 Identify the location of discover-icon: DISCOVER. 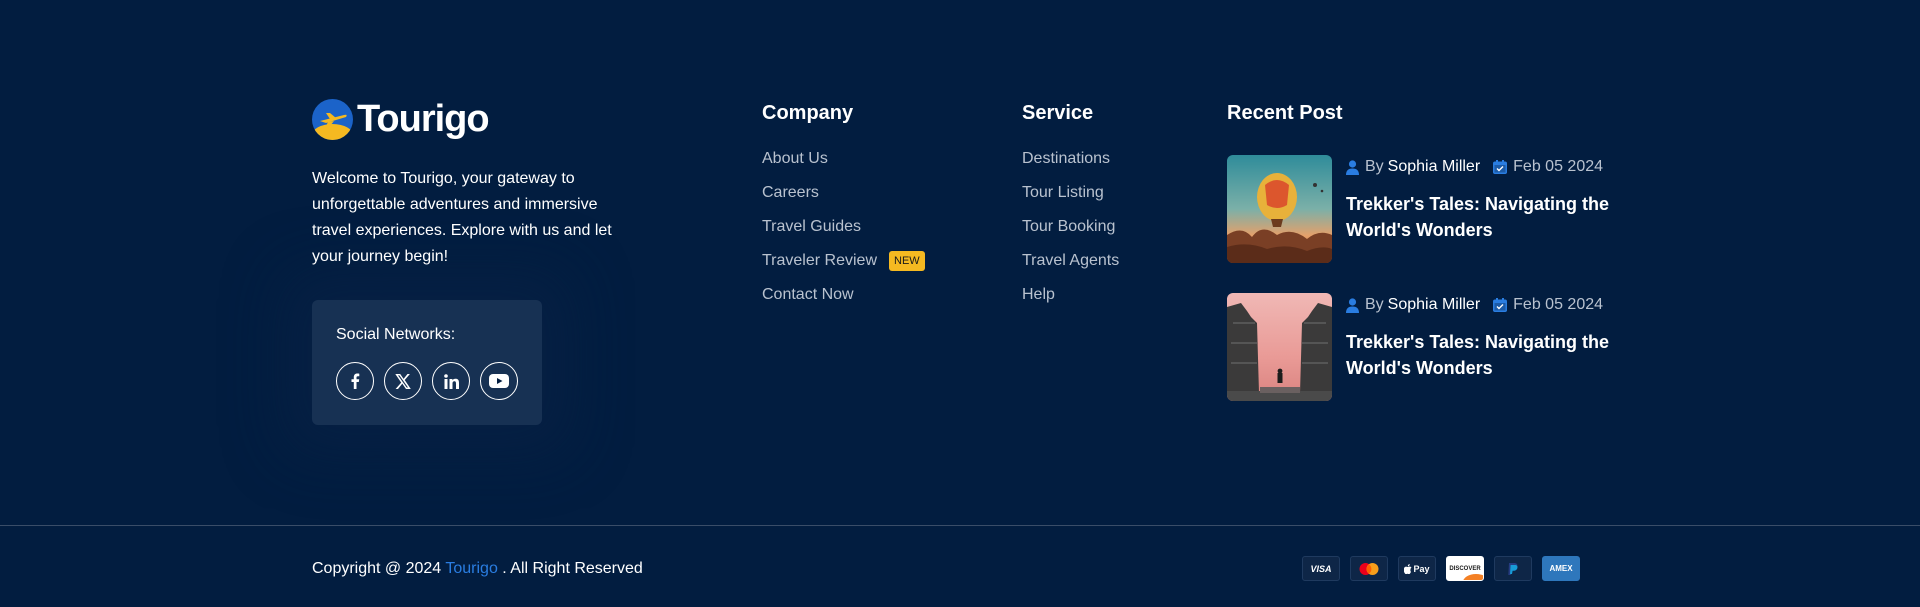
(1465, 568).